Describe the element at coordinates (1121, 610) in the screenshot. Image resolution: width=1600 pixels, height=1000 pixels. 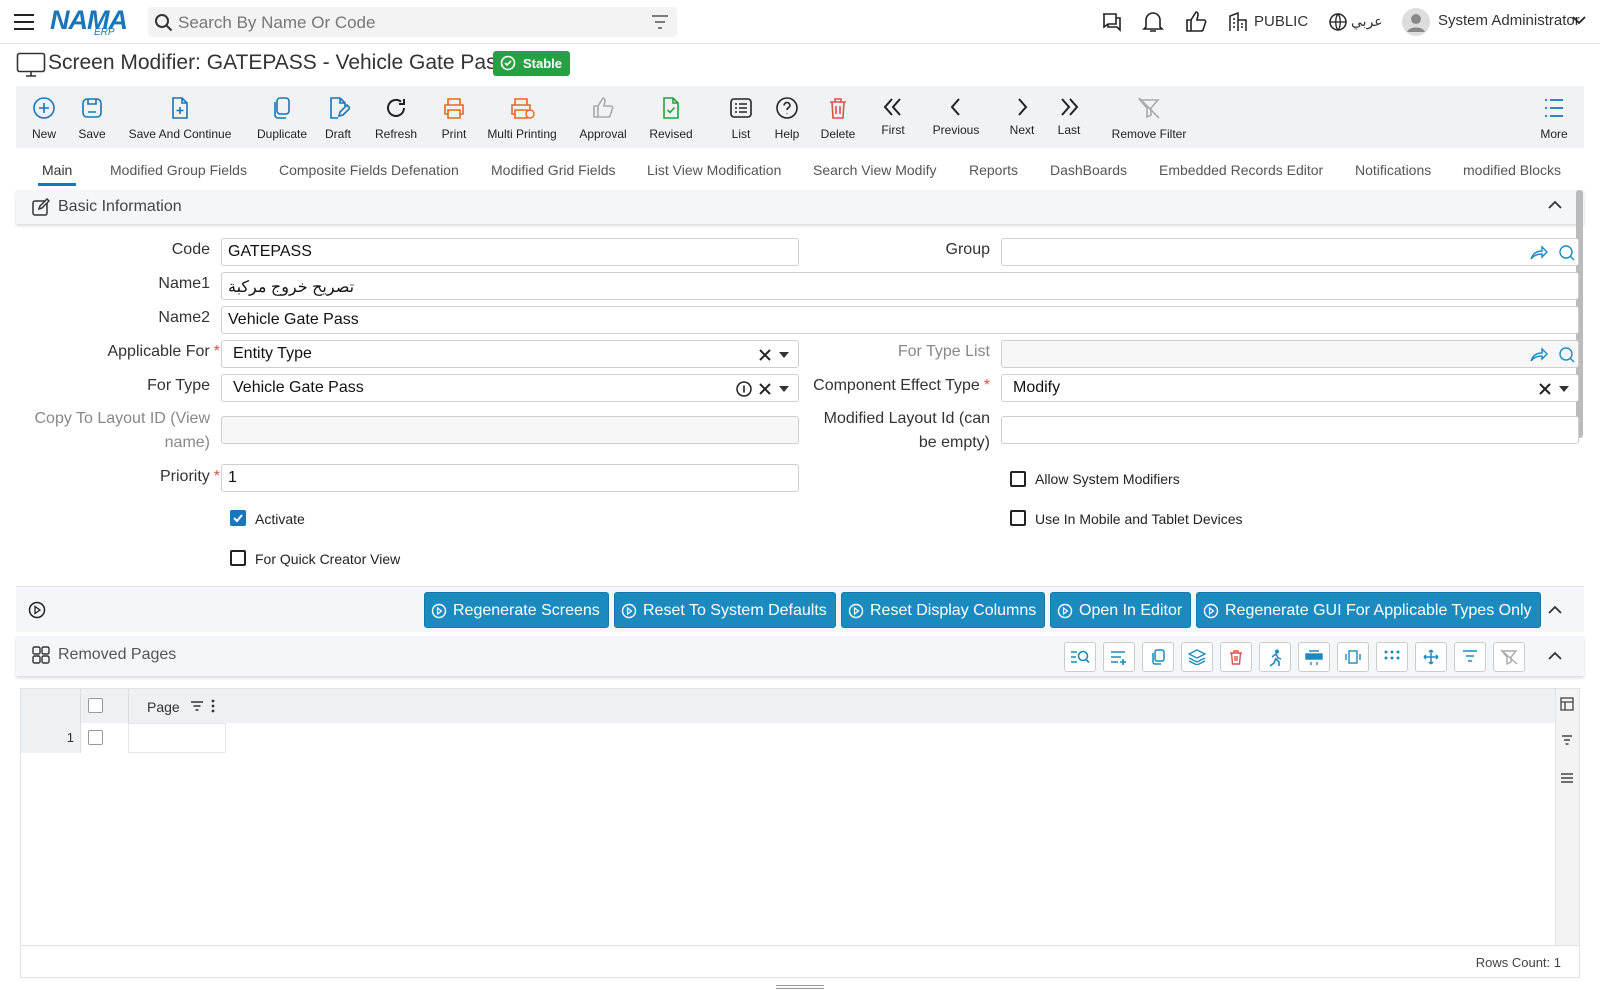
I see `open-in-editor-button: Open In Editor` at that location.